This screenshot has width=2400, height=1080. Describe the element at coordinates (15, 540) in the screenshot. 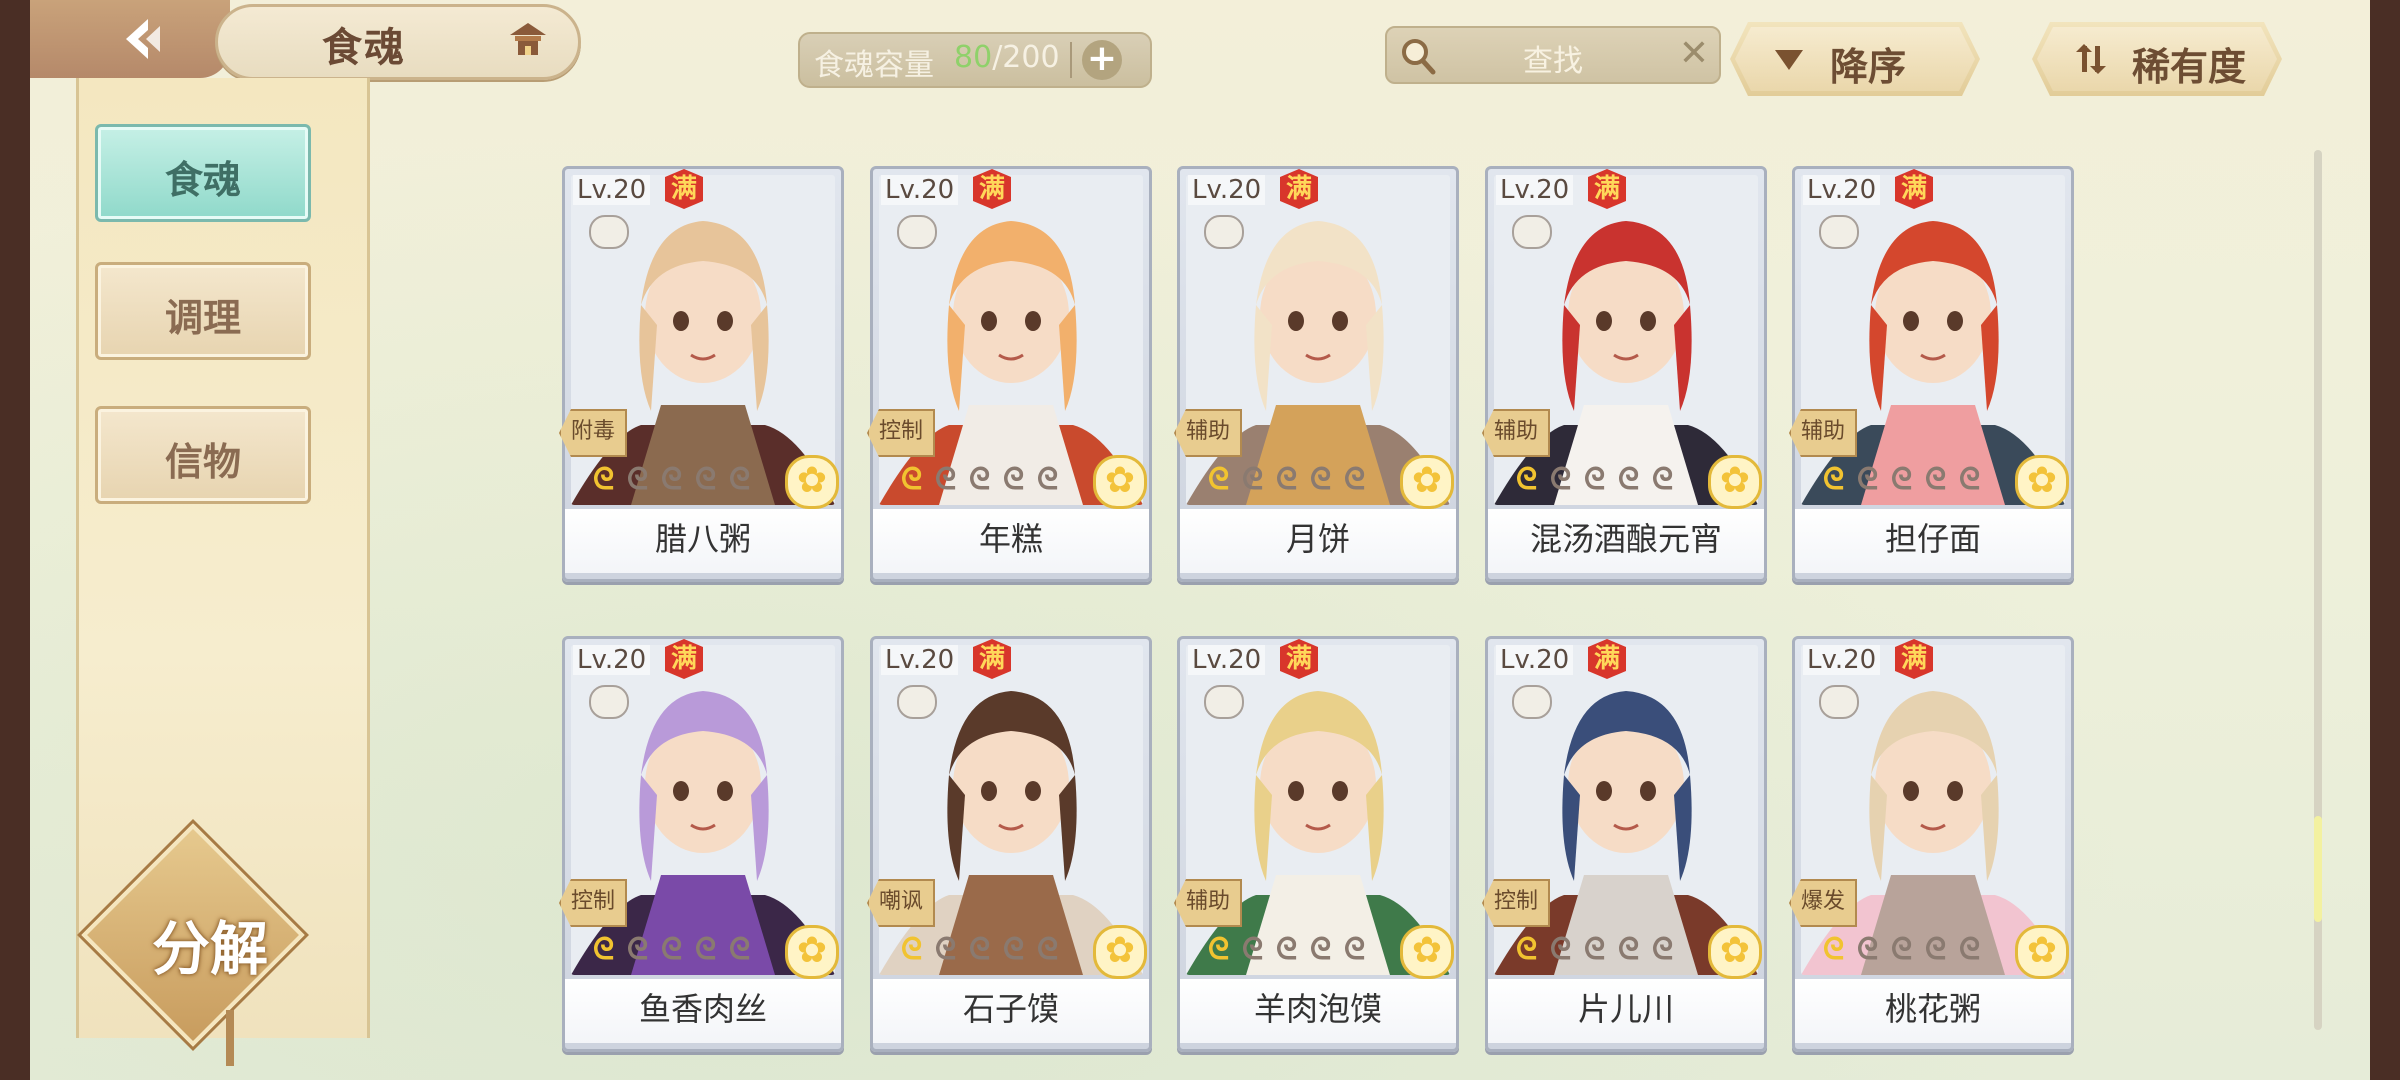

I see `screen-edge-left` at that location.